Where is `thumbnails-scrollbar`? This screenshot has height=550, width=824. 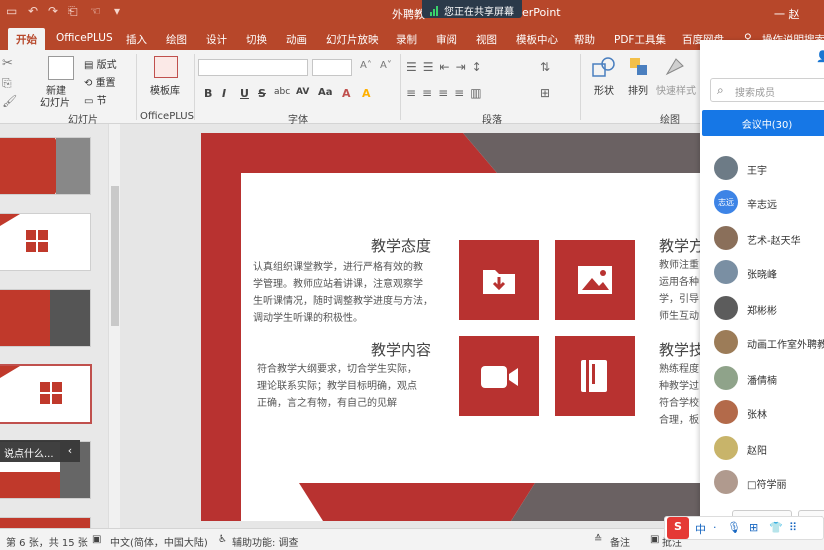 thumbnails-scrollbar is located at coordinates (114, 326).